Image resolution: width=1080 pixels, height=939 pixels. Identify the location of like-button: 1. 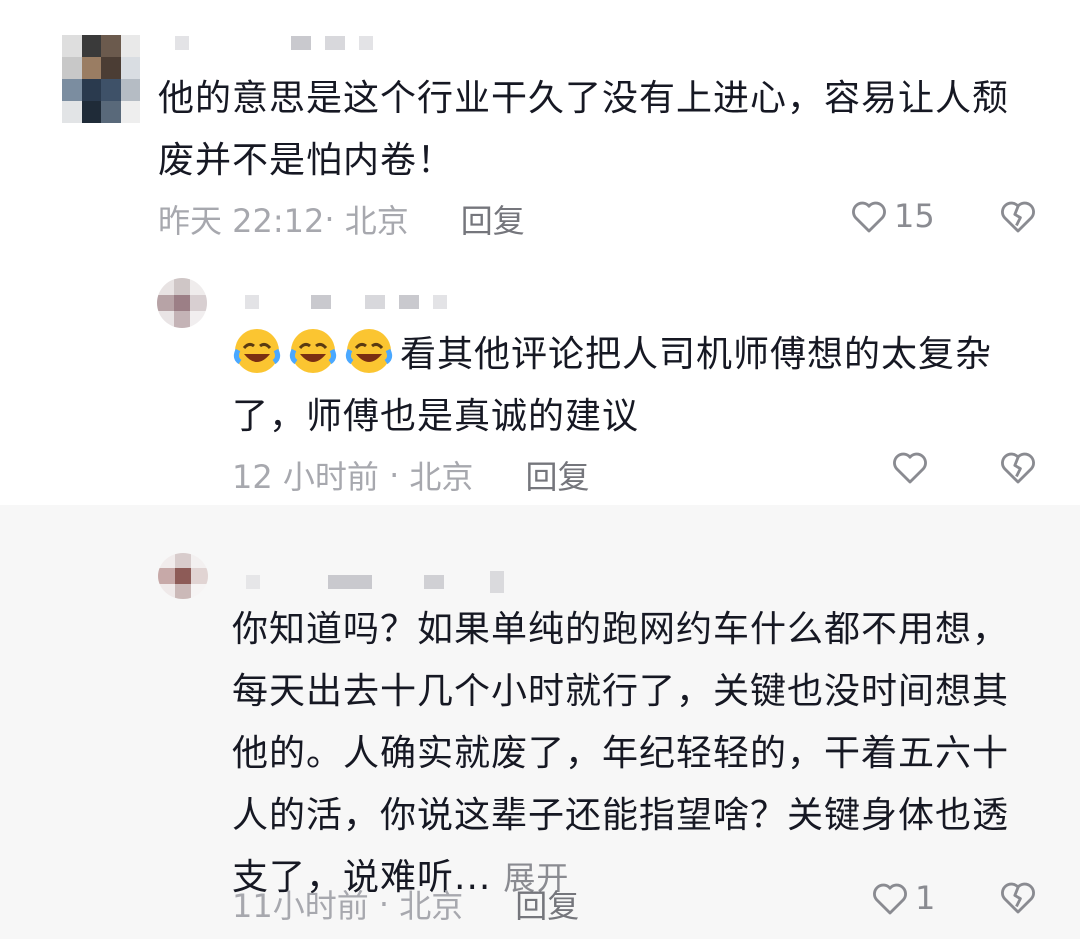
(903, 898).